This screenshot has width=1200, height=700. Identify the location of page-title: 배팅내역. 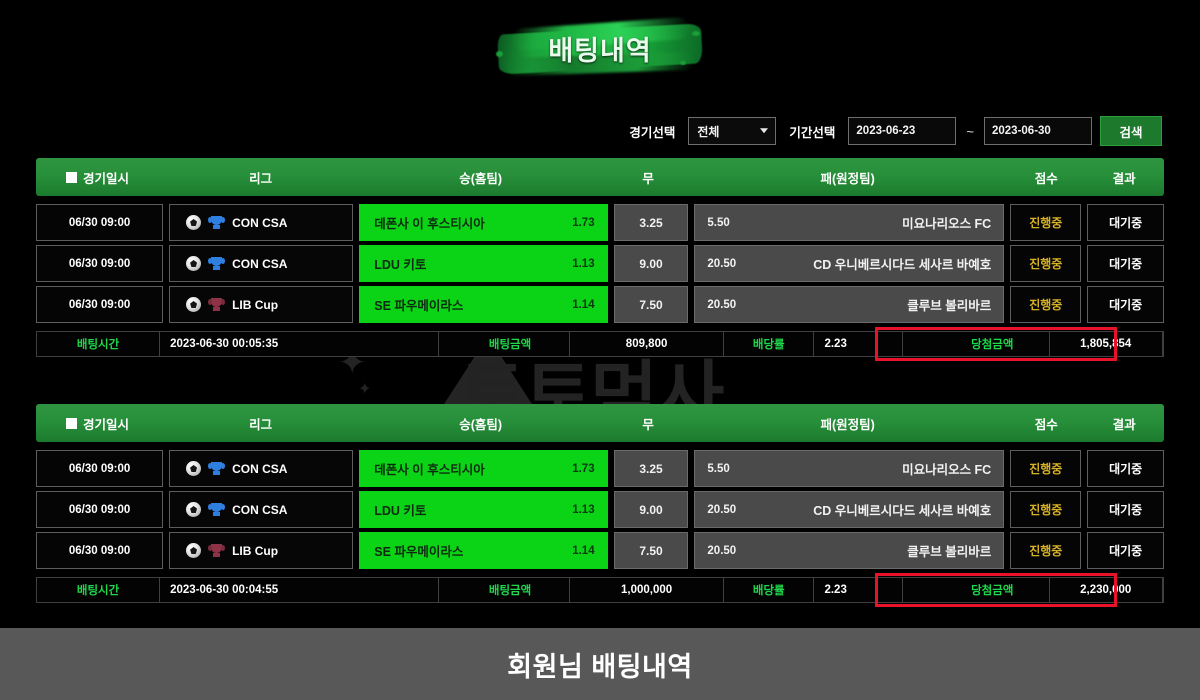
(600, 50).